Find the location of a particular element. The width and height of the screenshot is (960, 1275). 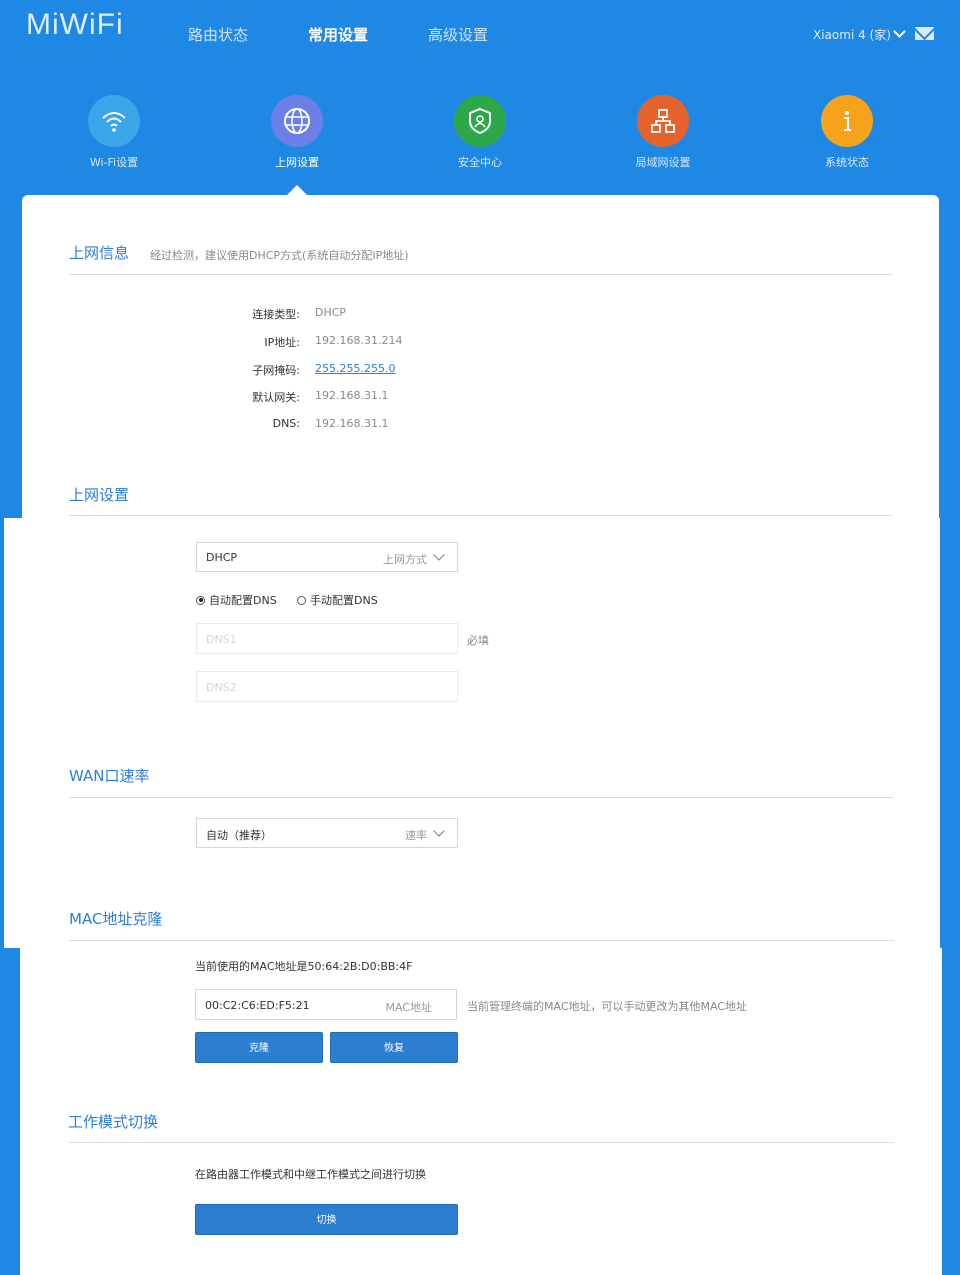

tile-label: Wi-Fi设置 is located at coordinates (114, 162).